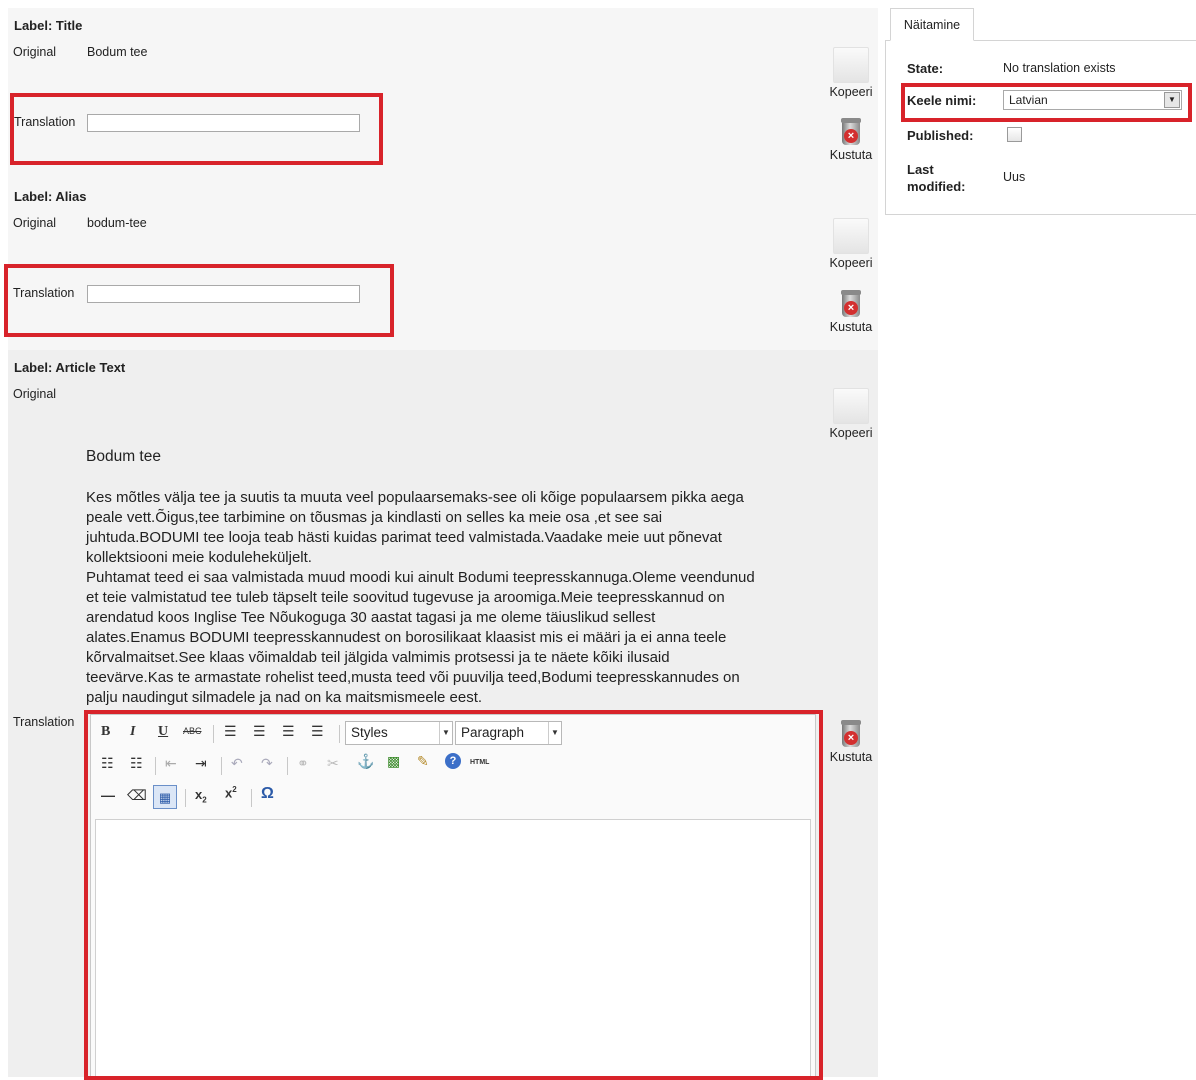  I want to click on title-translation-highlight, so click(196, 129).